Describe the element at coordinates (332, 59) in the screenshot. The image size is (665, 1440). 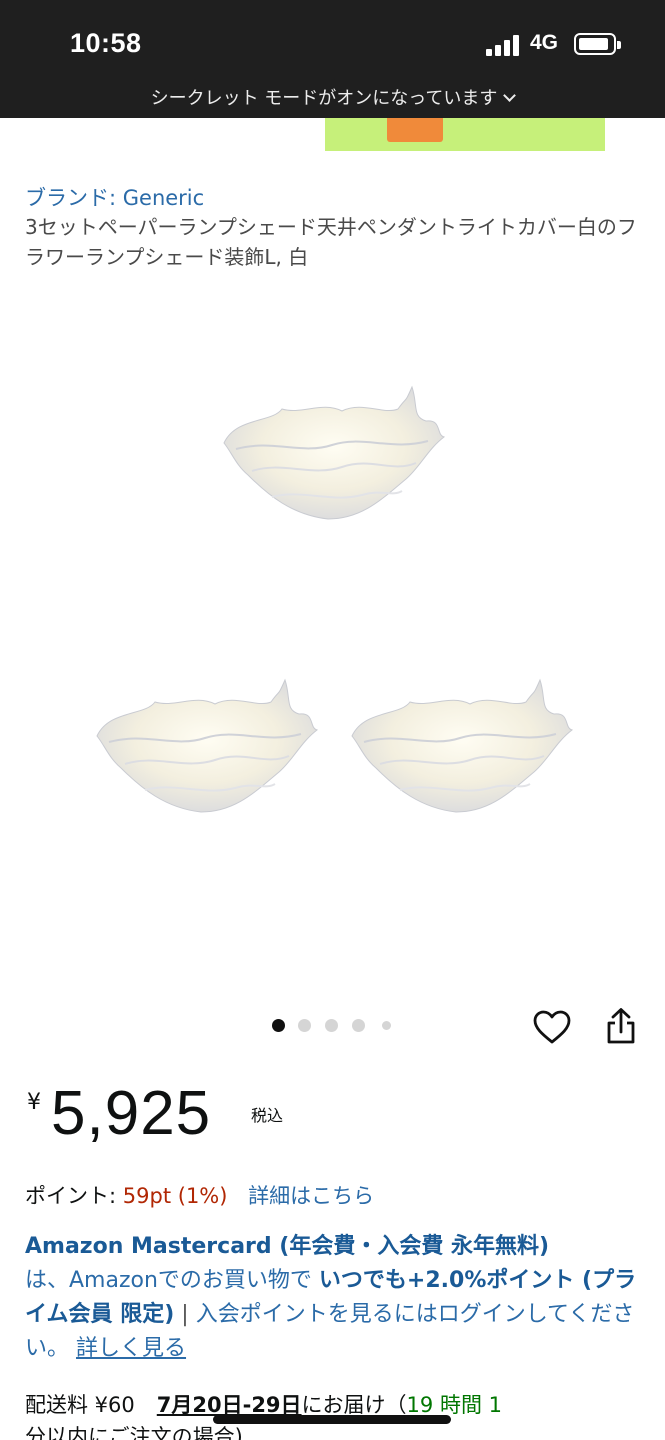
I see `status-bar: 10:58 4G シークレット モードがオンになっています` at that location.